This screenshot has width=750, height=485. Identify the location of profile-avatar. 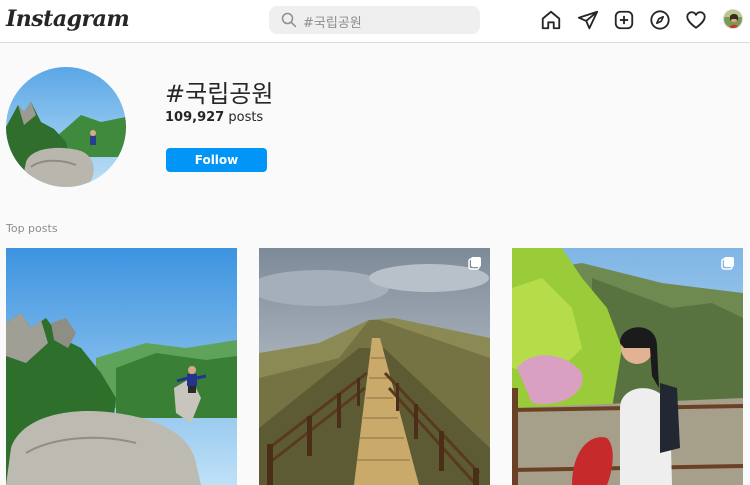
(733, 19).